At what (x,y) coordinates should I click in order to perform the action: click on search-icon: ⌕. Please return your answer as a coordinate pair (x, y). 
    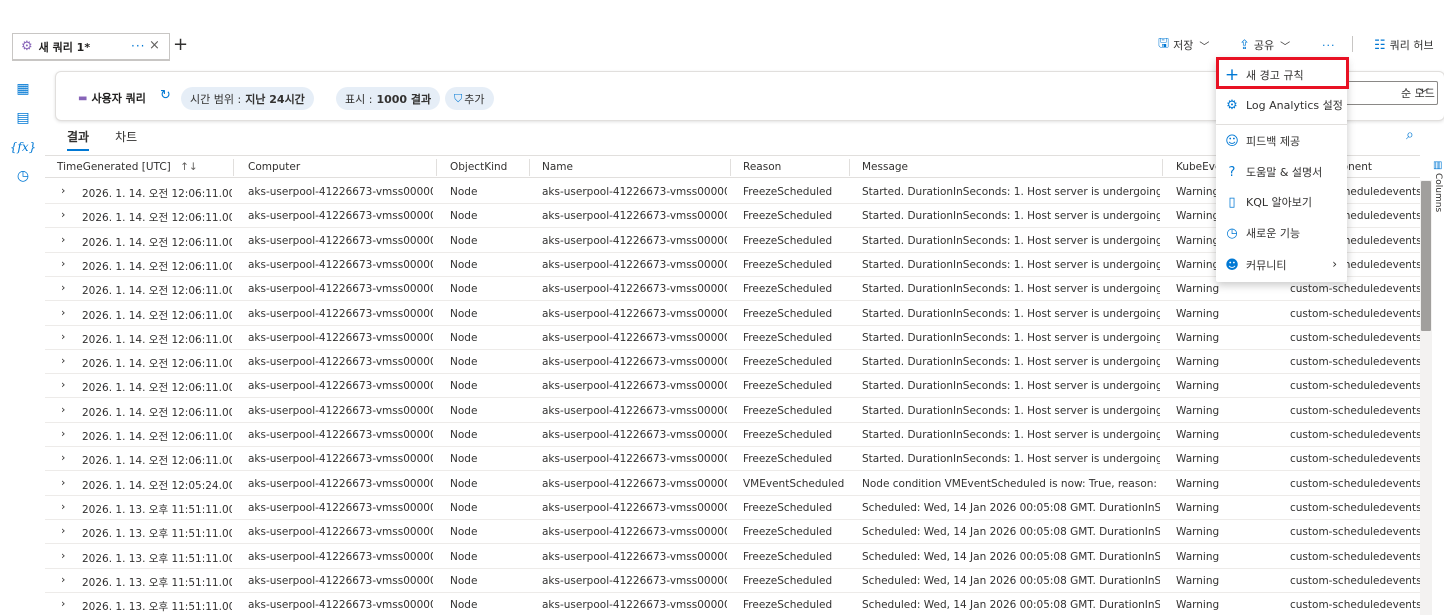
    Looking at the image, I should click on (1410, 135).